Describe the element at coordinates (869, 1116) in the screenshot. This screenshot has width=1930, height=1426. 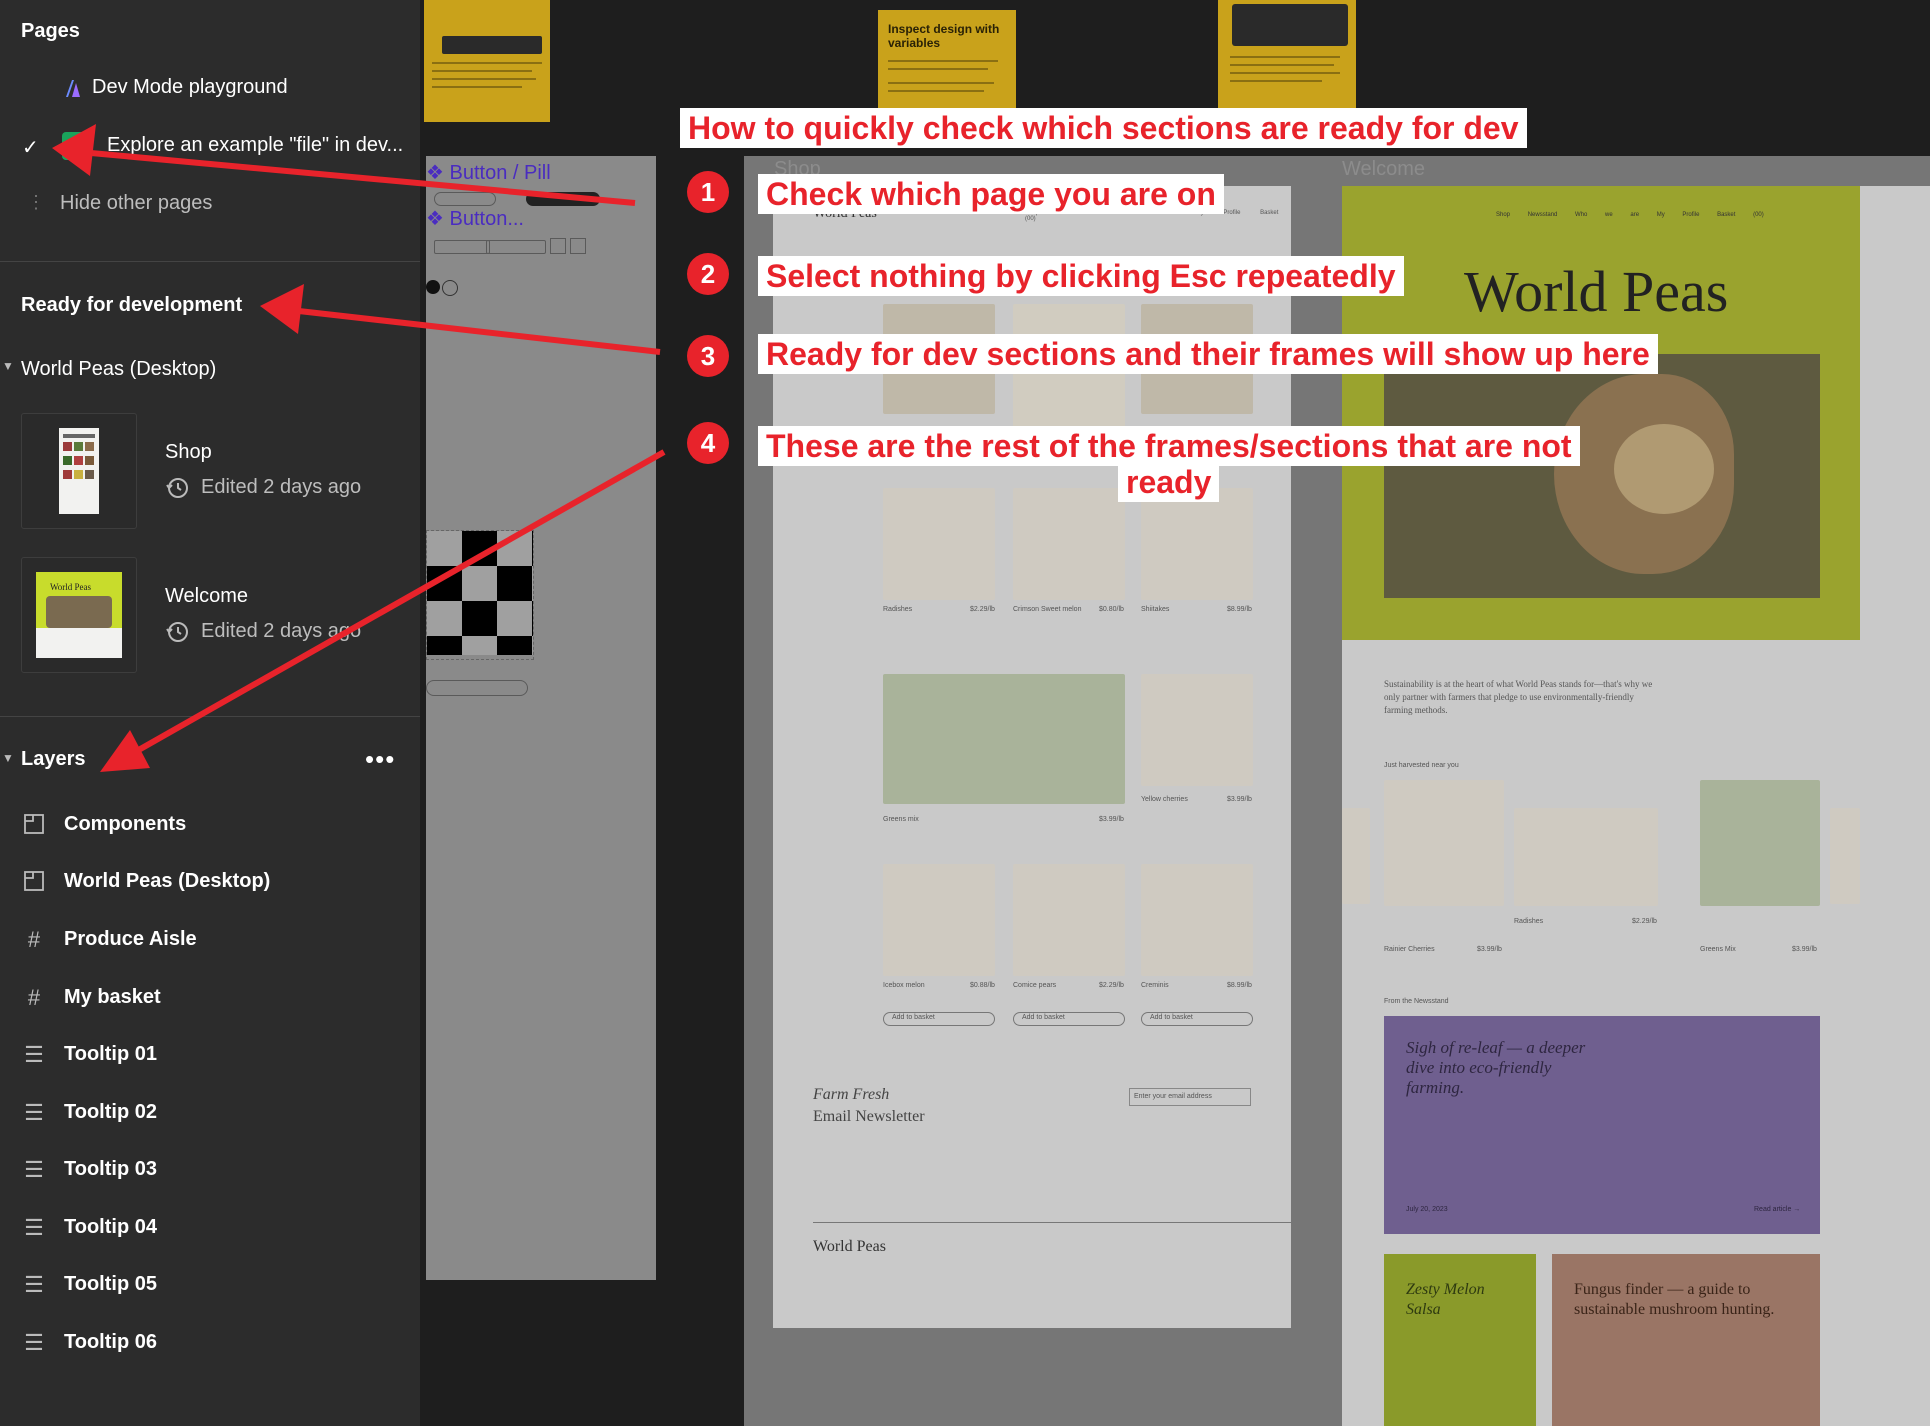
I see `newsletter-subtitle: Email Newsletter` at that location.